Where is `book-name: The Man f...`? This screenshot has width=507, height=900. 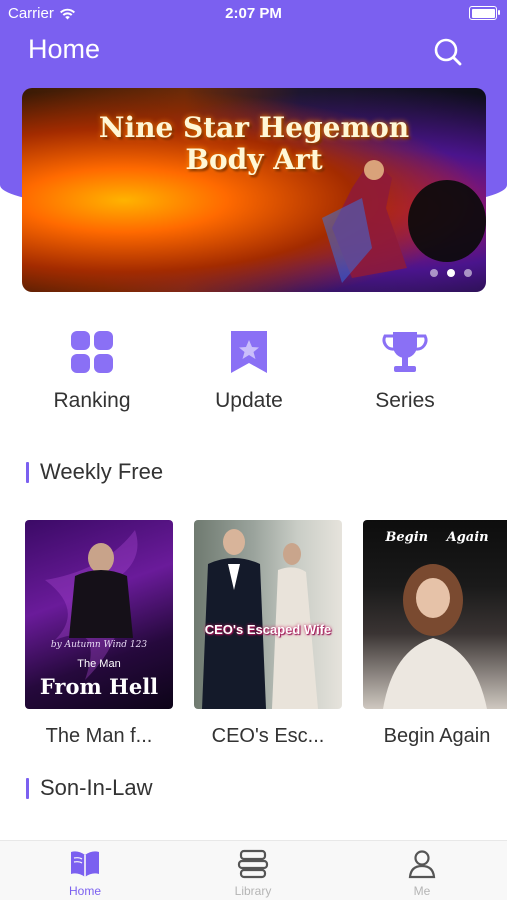 book-name: The Man f... is located at coordinates (99, 736).